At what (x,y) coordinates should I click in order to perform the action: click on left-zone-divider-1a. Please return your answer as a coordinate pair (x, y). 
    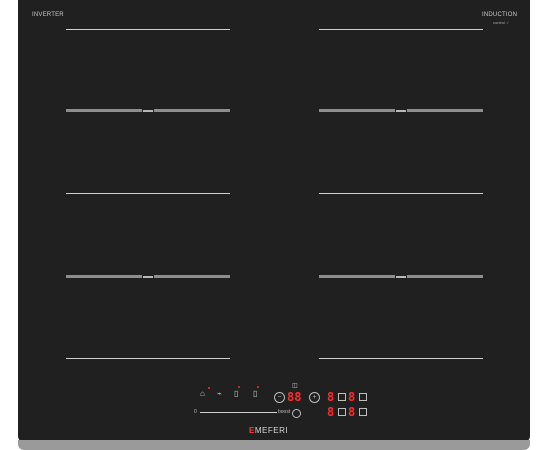
    Looking at the image, I should click on (104, 110).